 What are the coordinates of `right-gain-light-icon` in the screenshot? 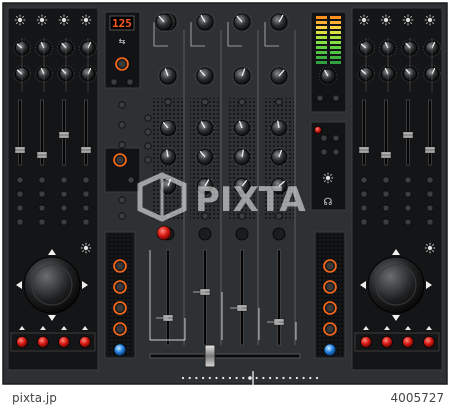 It's located at (430, 248).